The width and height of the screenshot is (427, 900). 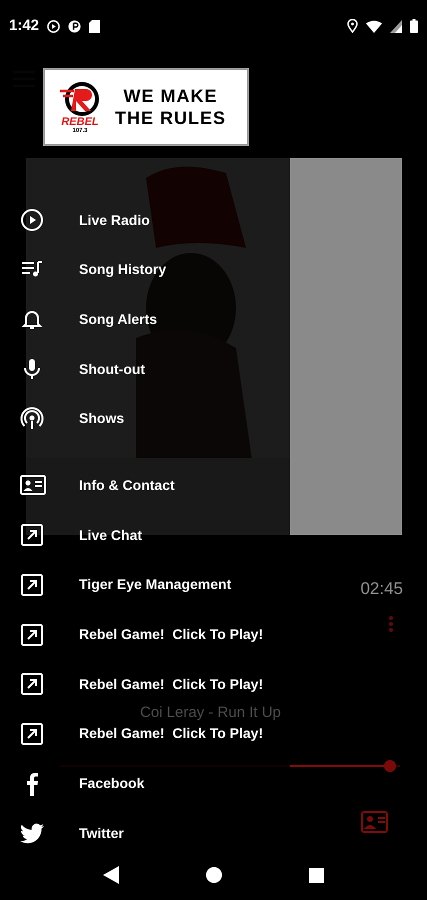 What do you see at coordinates (210, 712) in the screenshot?
I see `track-title: Coi Leray - Run It Up` at bounding box center [210, 712].